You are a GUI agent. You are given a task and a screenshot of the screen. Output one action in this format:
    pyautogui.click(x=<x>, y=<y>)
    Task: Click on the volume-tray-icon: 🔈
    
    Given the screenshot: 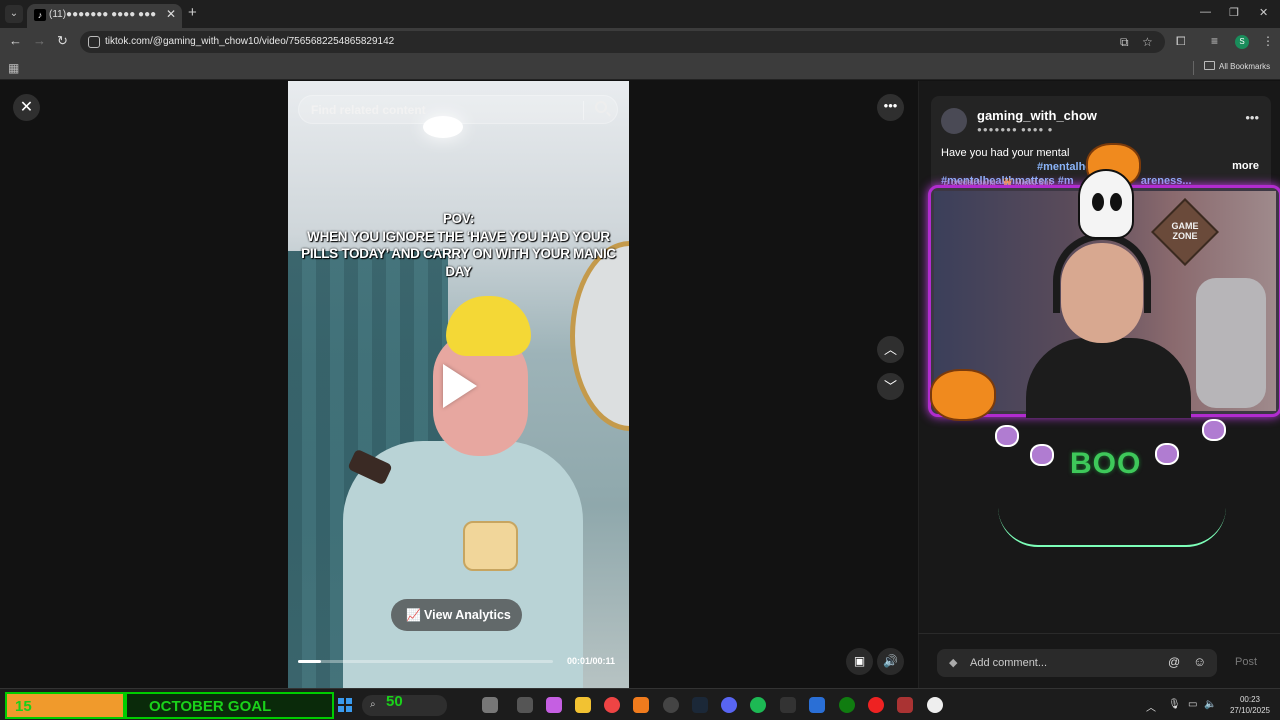 What is the action you would take?
    pyautogui.click(x=1210, y=704)
    